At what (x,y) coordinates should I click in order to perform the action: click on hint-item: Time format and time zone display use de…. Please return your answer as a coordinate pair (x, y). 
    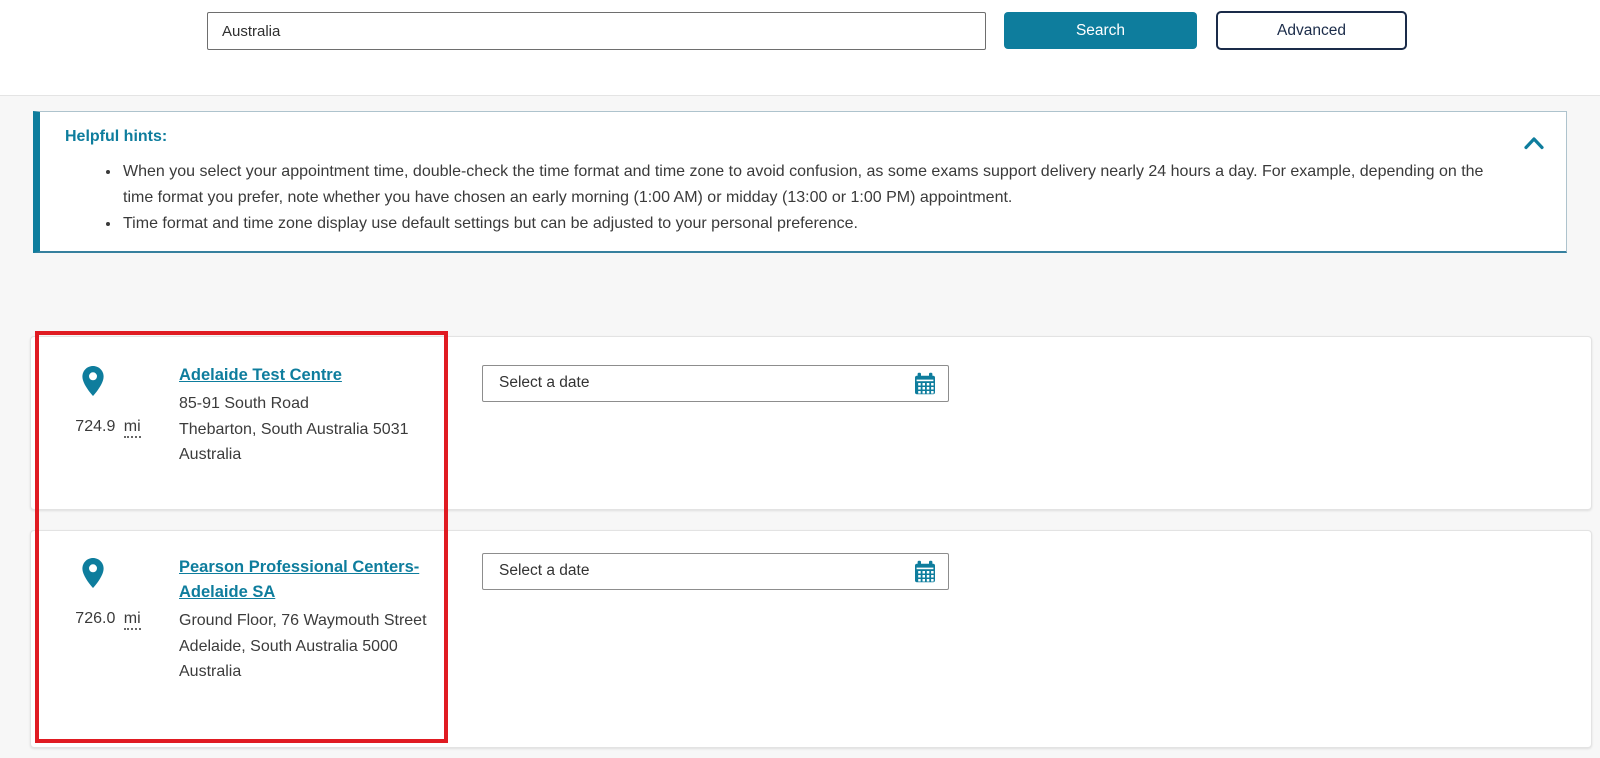
    Looking at the image, I should click on (810, 224).